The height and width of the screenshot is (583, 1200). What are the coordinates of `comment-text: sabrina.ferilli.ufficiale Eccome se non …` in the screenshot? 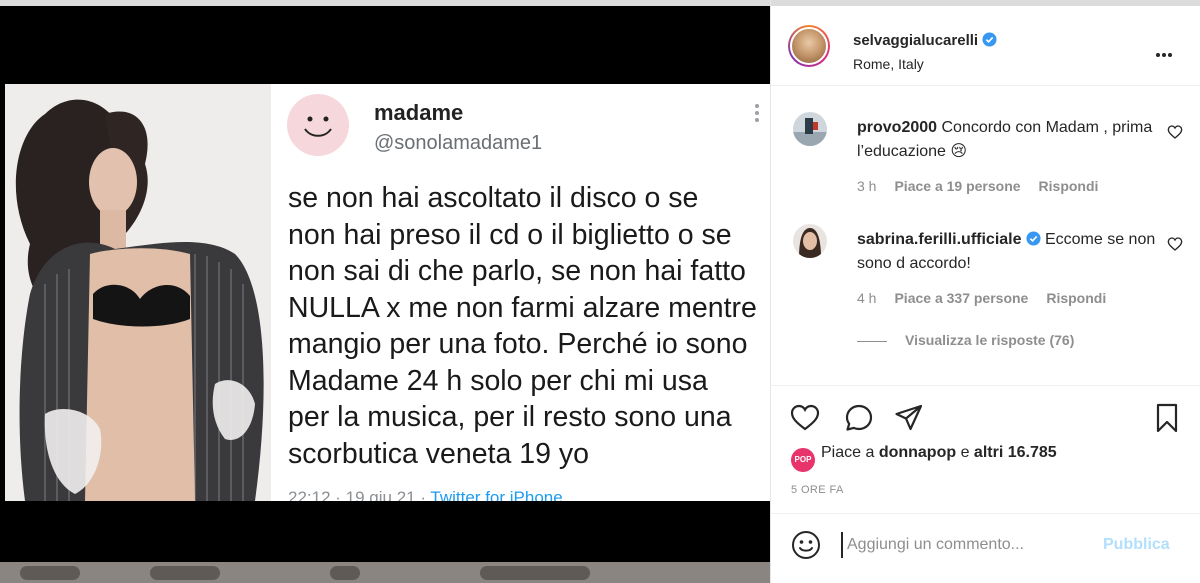 It's located at (1007, 252).